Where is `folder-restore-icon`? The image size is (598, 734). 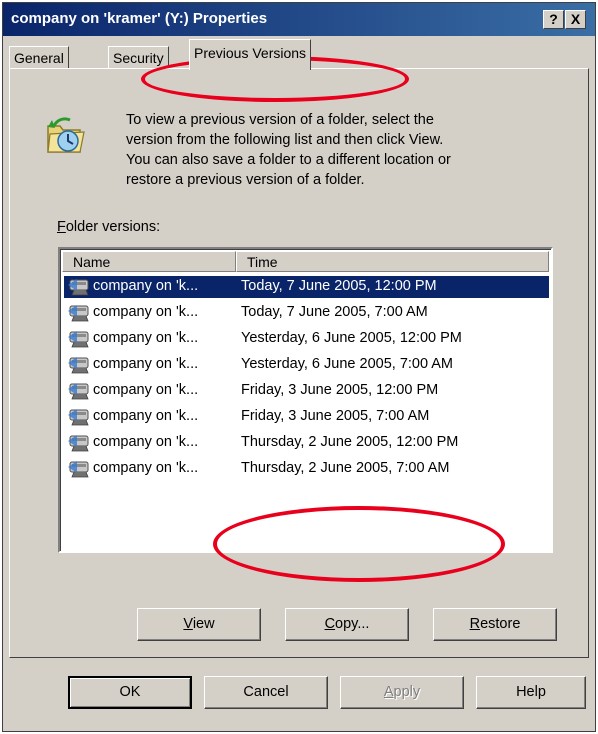 folder-restore-icon is located at coordinates (66, 135).